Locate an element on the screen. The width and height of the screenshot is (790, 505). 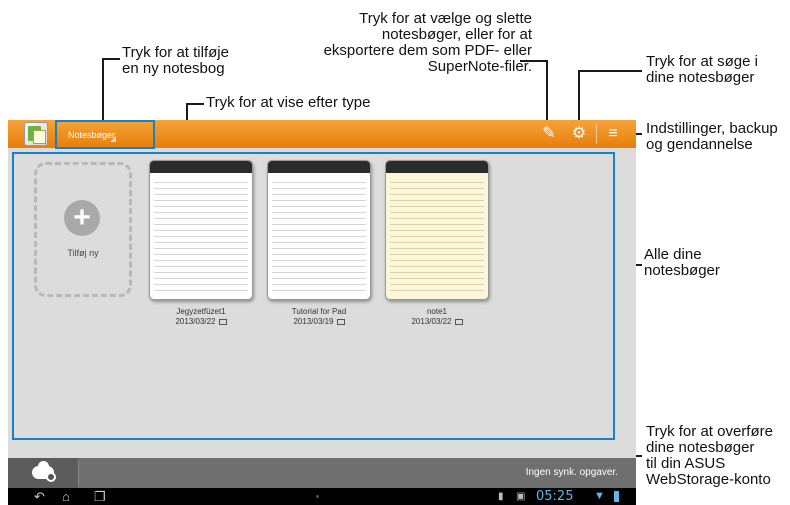
notebook-title: Tutorial for Pad is located at coordinates (319, 311).